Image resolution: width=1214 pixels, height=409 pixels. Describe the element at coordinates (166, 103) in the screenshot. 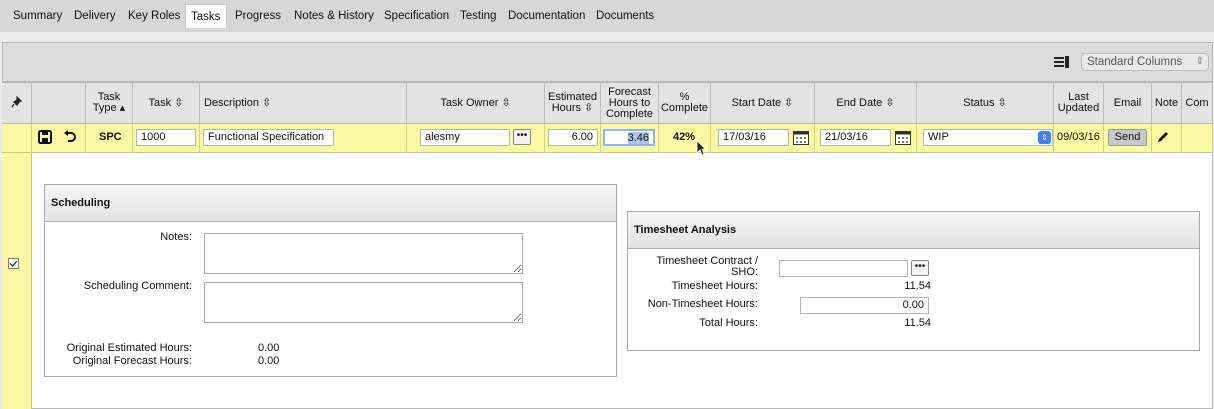

I see `task-header: Task ⇳` at that location.